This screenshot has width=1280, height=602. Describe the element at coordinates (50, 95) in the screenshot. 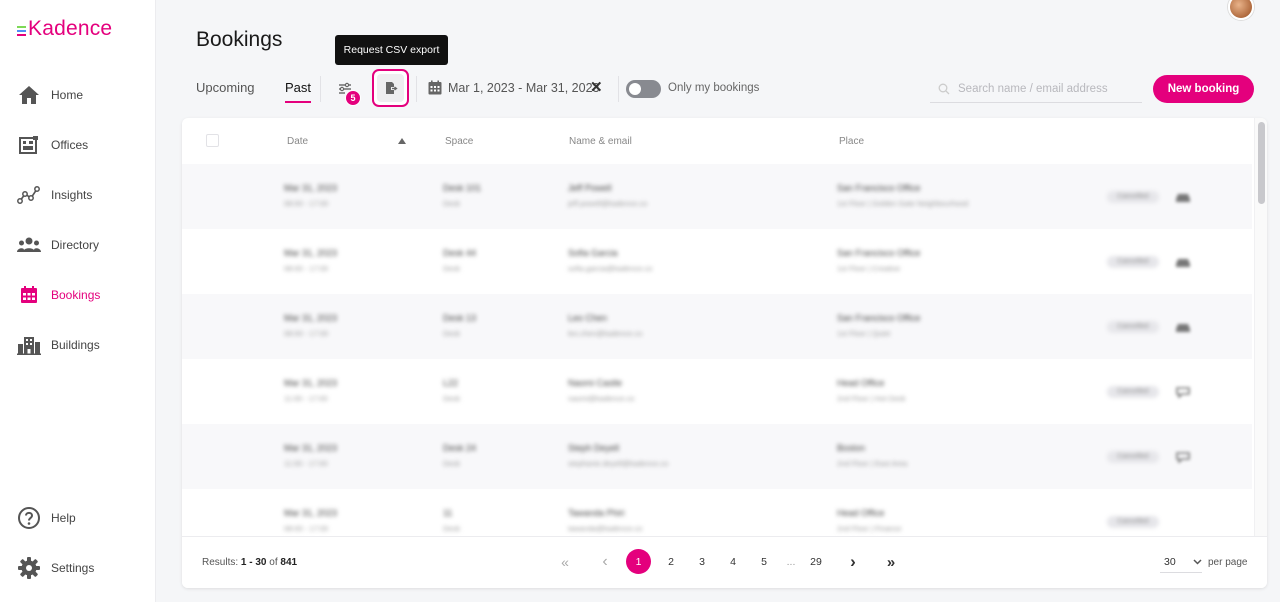

I see `sidebar-item-home: Home` at that location.